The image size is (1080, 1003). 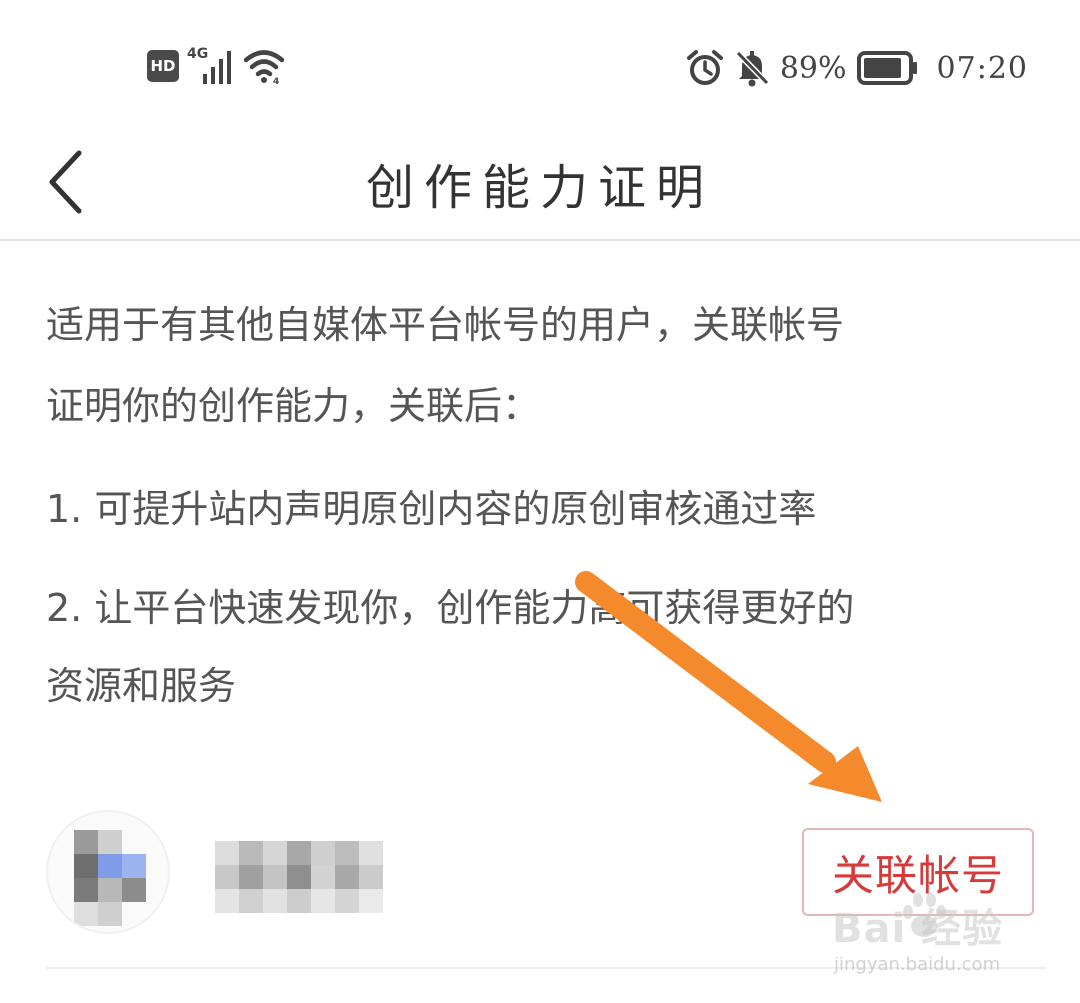 What do you see at coordinates (300, 875) in the screenshot?
I see `account-name` at bounding box center [300, 875].